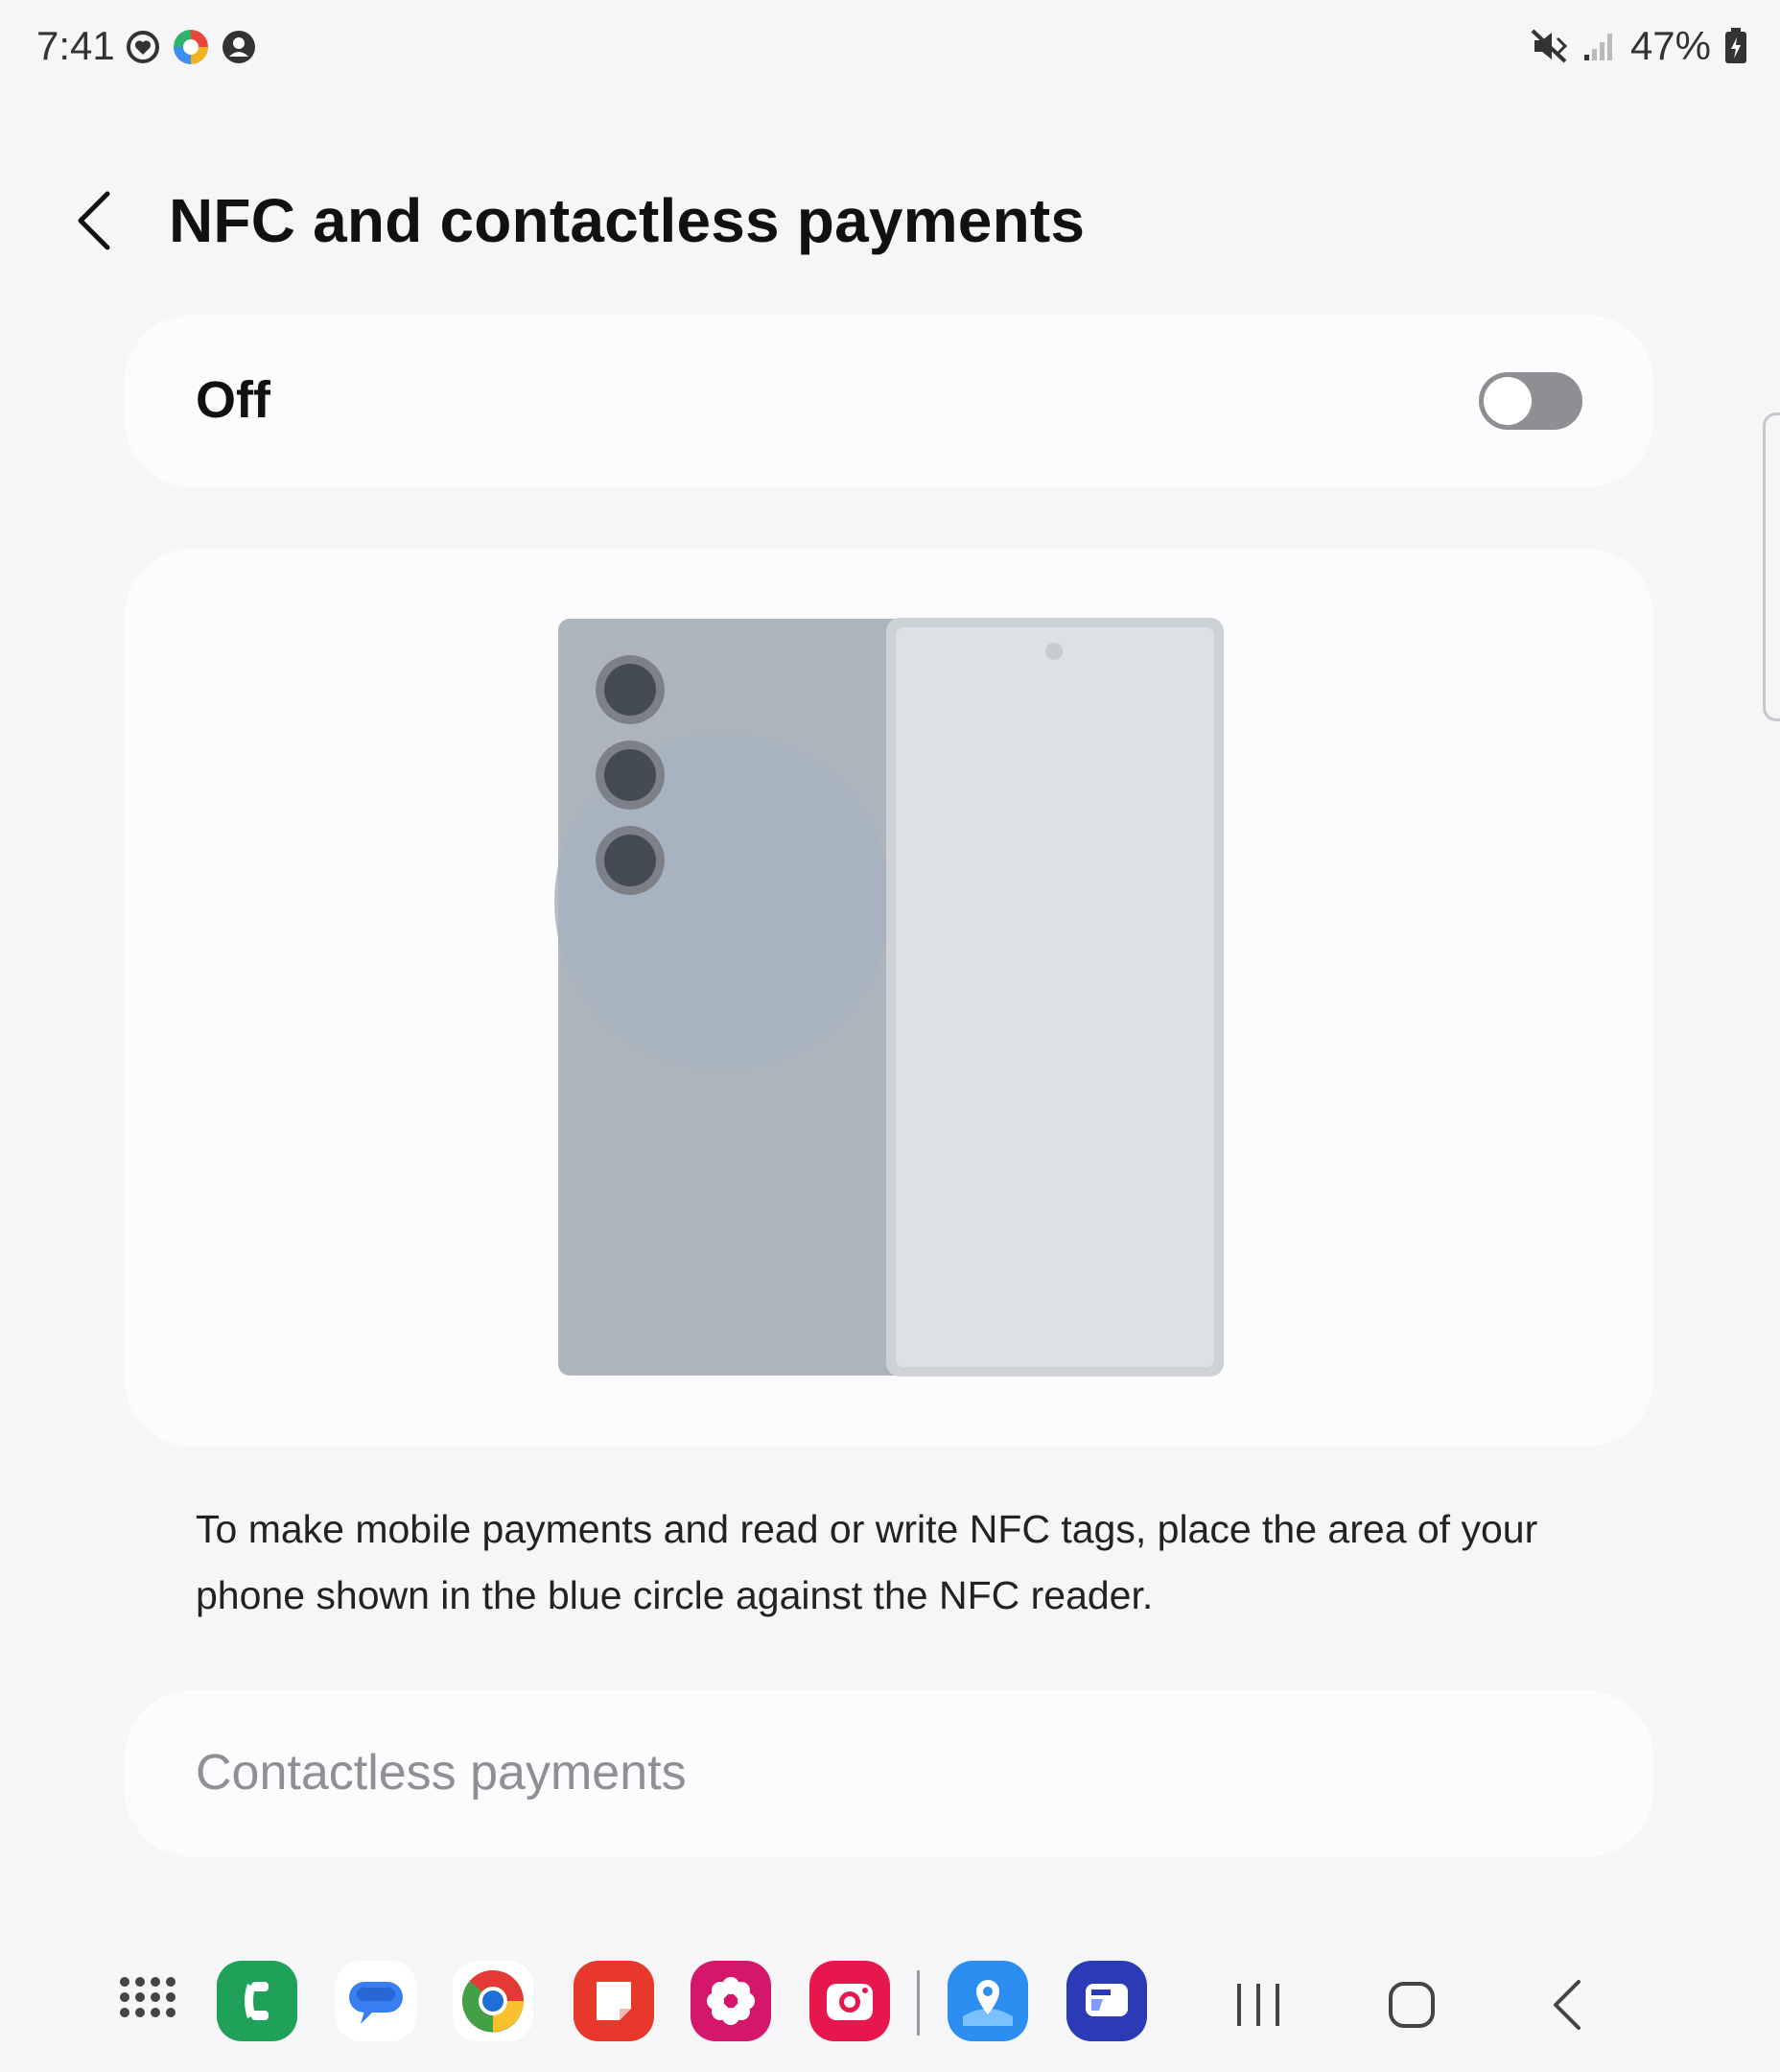  I want to click on nfc-master-switch-row: Off, so click(889, 401).